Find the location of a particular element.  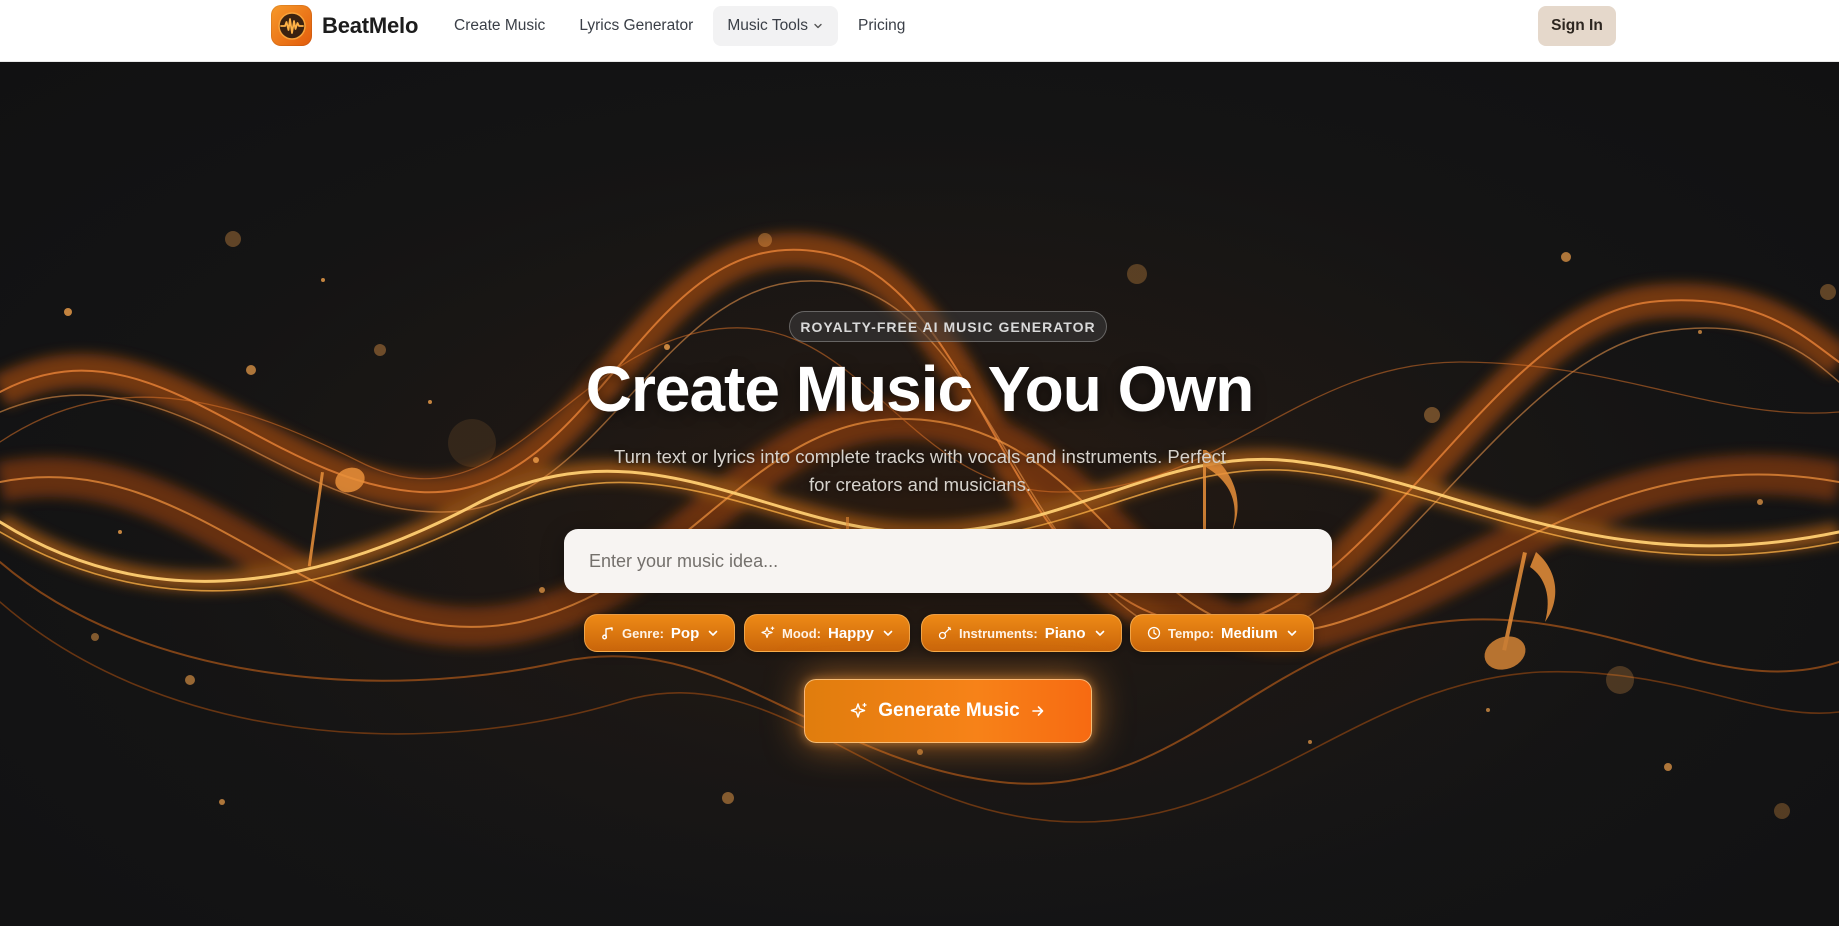

generate-music-label: Generate Music is located at coordinates (949, 710).